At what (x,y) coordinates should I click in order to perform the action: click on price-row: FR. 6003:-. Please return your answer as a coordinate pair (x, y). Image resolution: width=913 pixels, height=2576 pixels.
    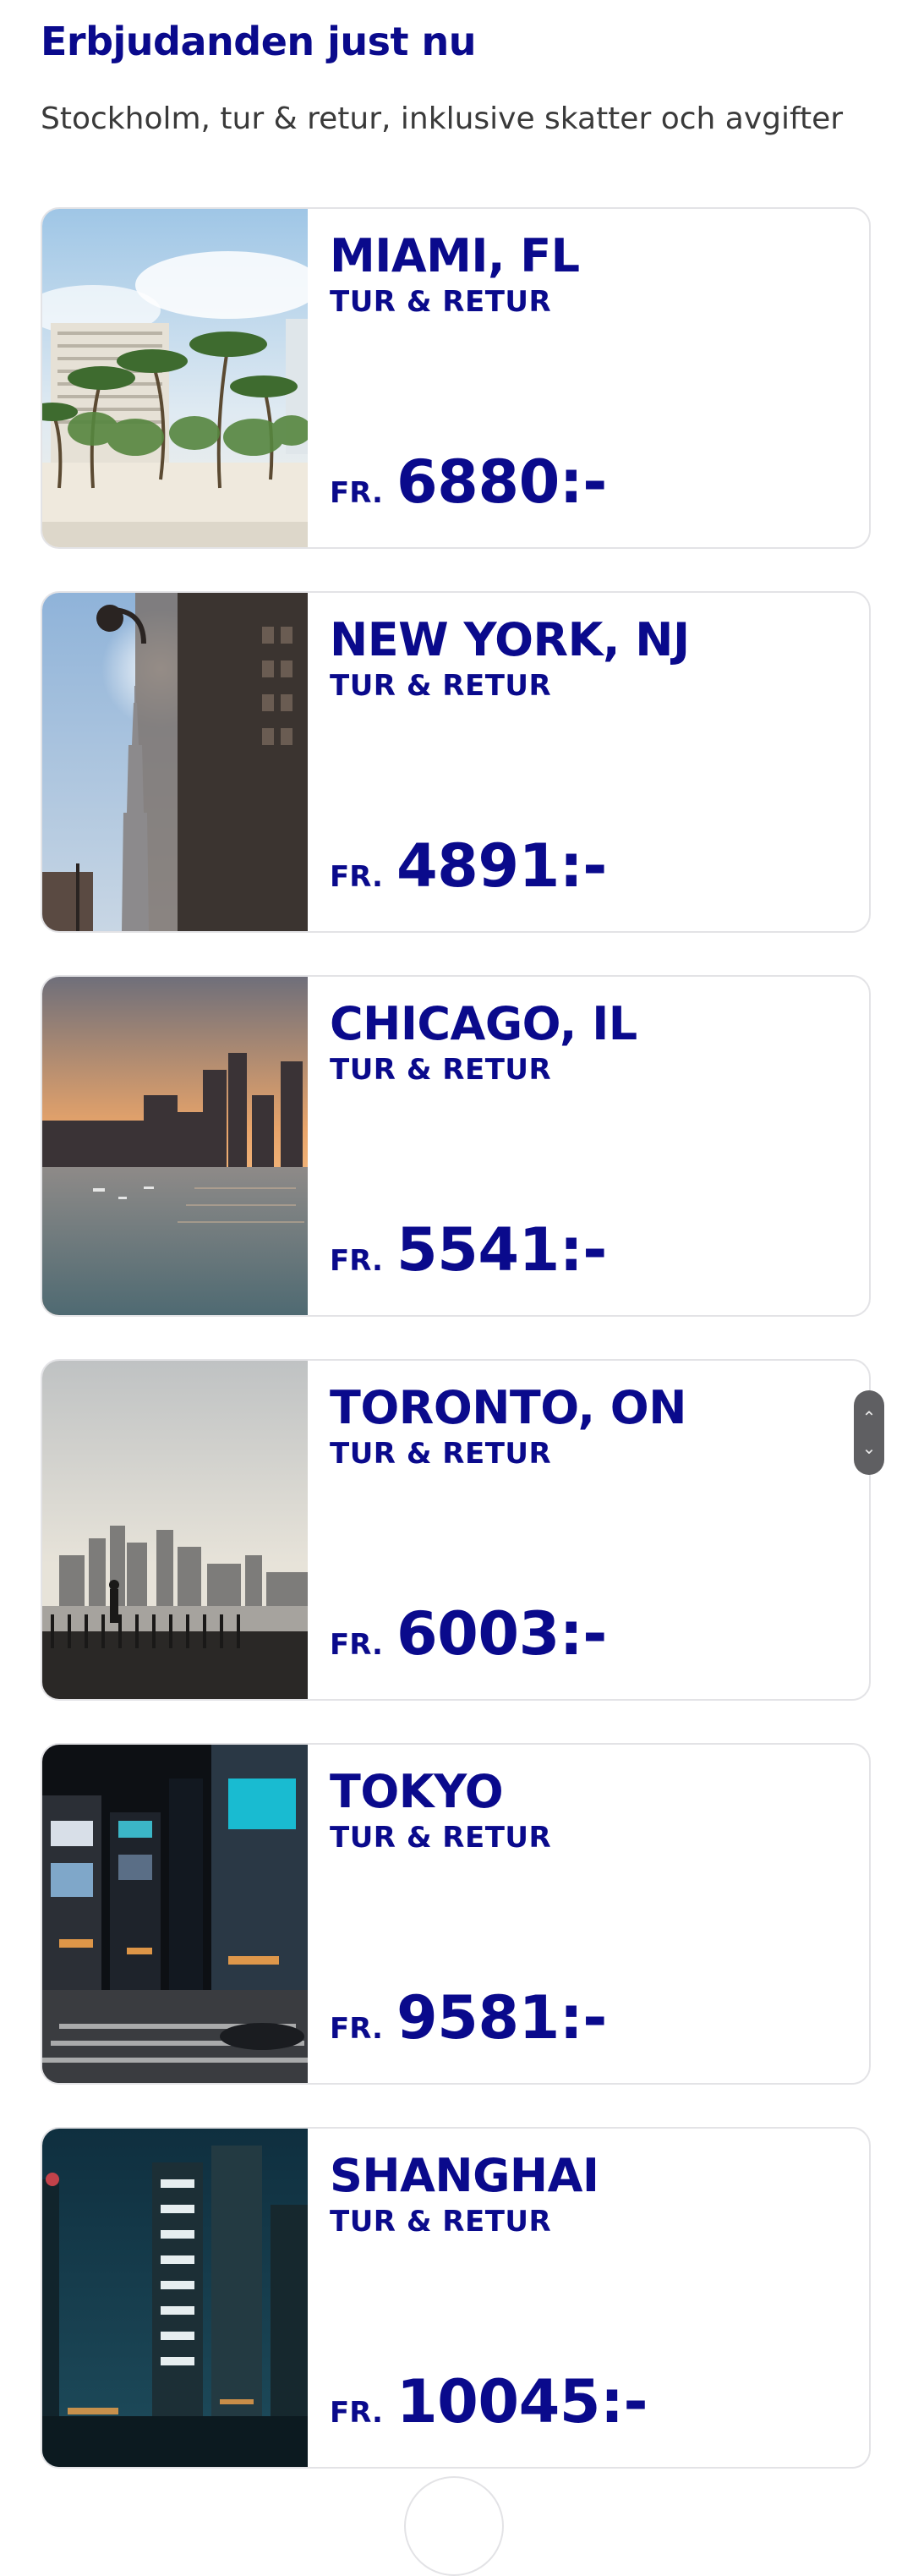
    Looking at the image, I should click on (468, 1634).